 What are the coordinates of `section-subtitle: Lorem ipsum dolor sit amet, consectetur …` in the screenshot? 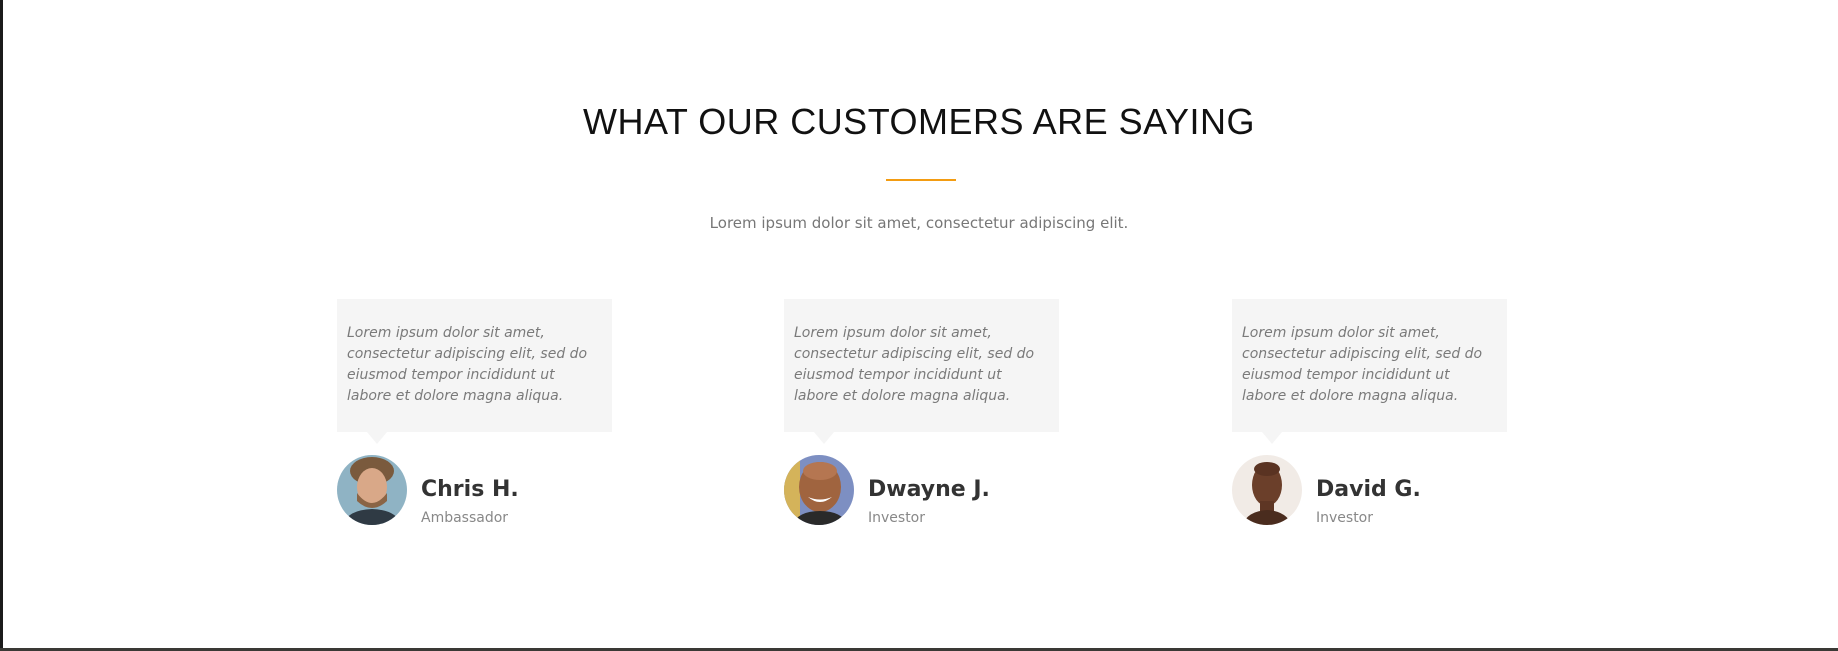 It's located at (919, 223).